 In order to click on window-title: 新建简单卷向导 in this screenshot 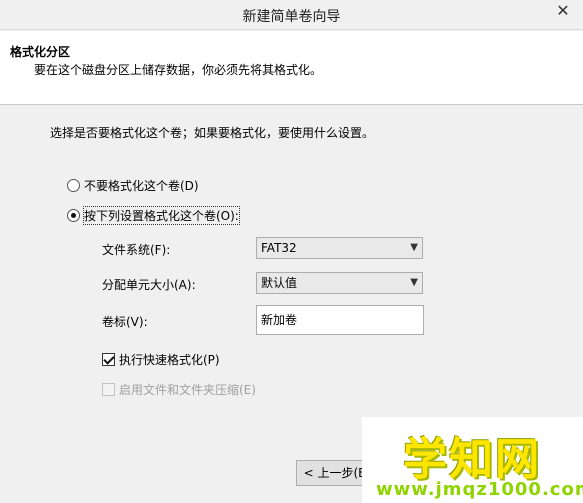, I will do `click(291, 17)`.